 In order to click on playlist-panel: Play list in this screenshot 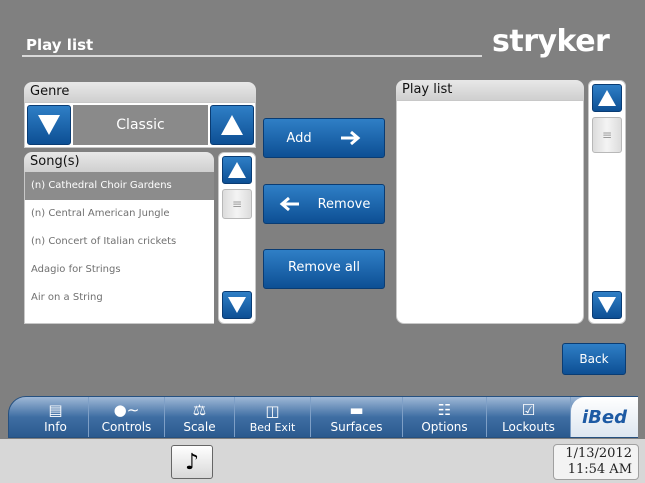, I will do `click(490, 202)`.